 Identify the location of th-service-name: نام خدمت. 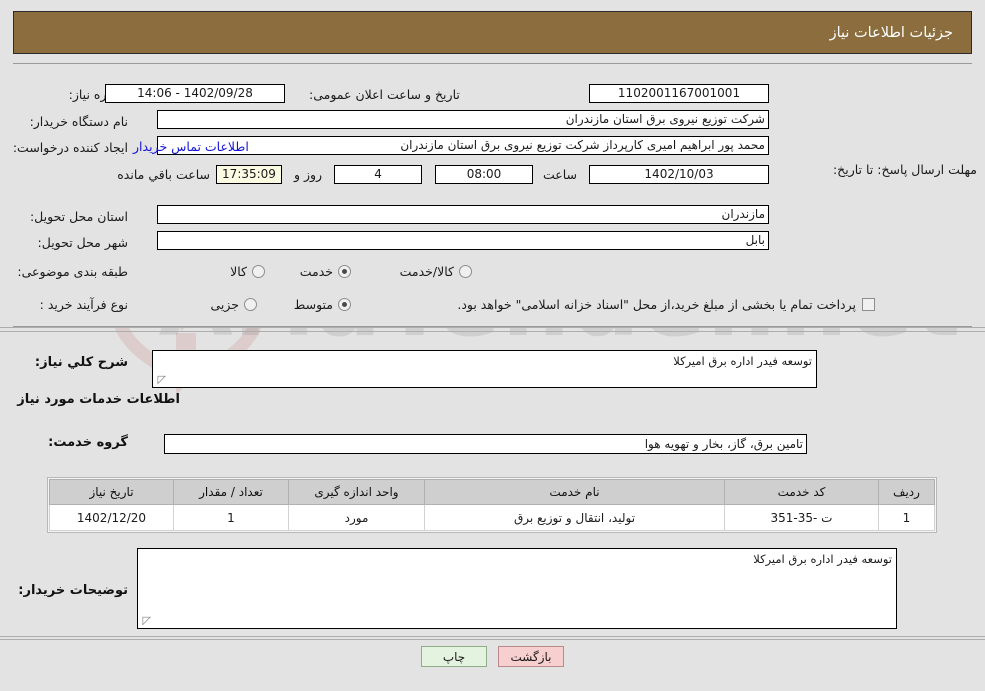
(574, 492).